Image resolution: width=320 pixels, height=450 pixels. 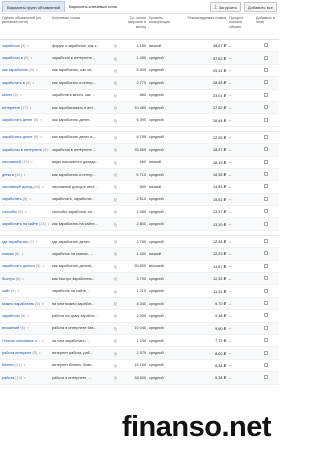 What do you see at coordinates (8, 365) in the screenshot?
I see `ad-group-link: бизнес` at bounding box center [8, 365].